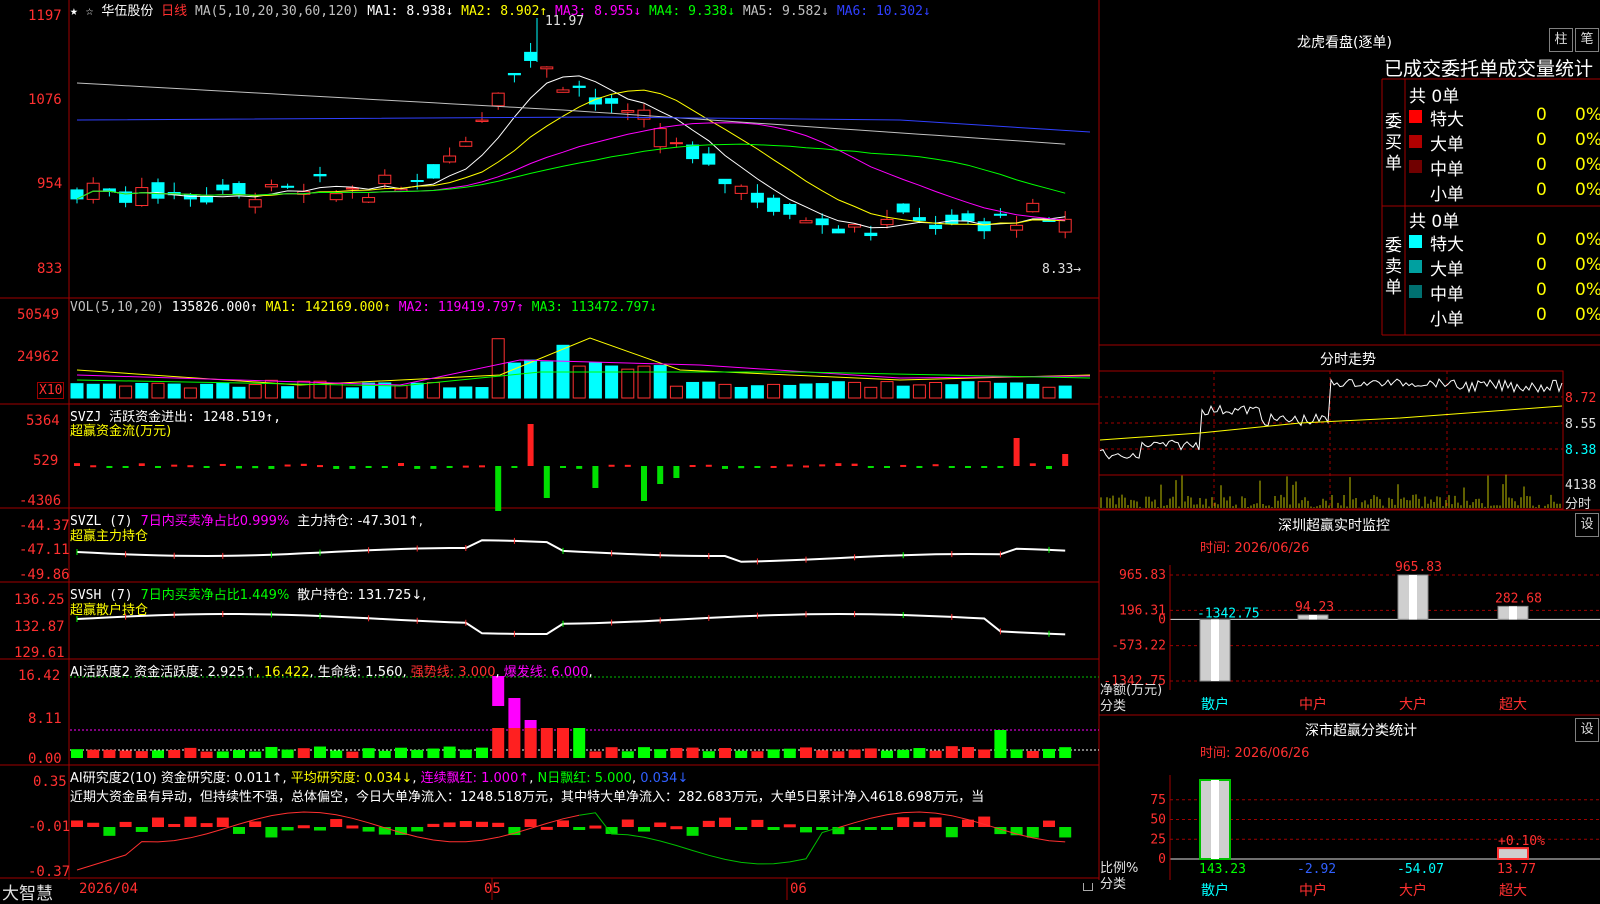 The height and width of the screenshot is (904, 1600). I want to click on classify-bar-highlight, so click(1215, 819).